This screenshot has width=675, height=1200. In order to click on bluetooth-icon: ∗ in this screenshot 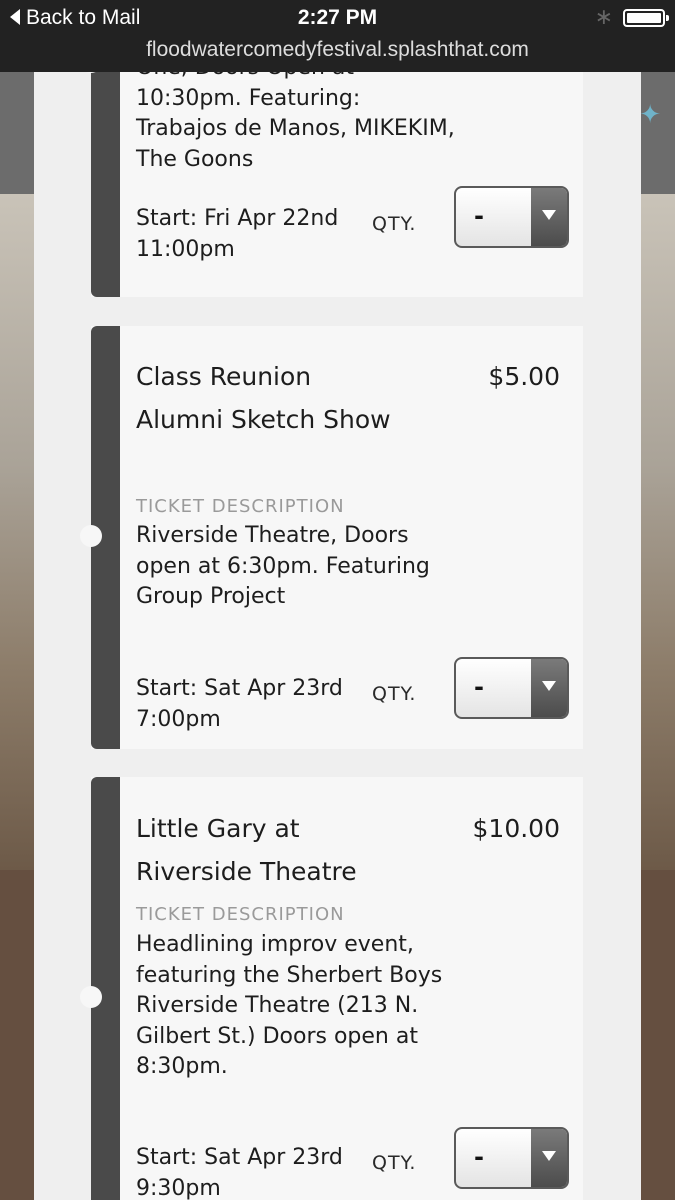, I will do `click(603, 16)`.